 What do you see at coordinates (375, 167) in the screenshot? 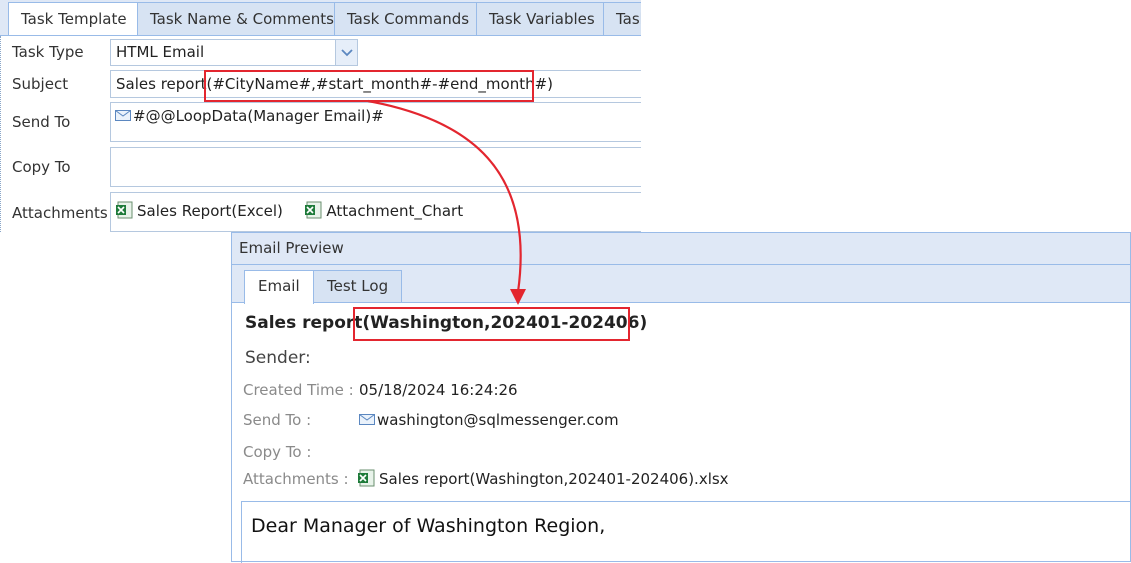
I see `copy-to-input` at bounding box center [375, 167].